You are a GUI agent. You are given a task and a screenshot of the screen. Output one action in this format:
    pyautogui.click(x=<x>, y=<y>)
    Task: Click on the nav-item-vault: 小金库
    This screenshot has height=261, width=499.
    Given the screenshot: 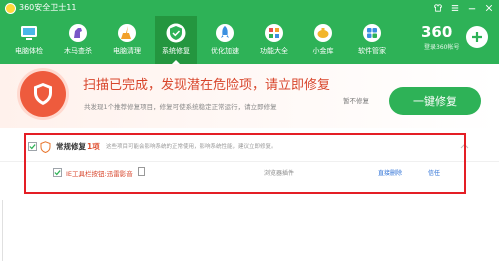 What is the action you would take?
    pyautogui.click(x=323, y=40)
    